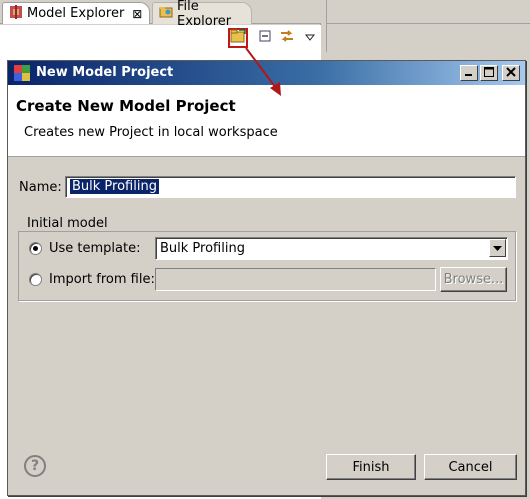 The width and height of the screenshot is (530, 499). I want to click on finish-button-label: Finish, so click(371, 467).